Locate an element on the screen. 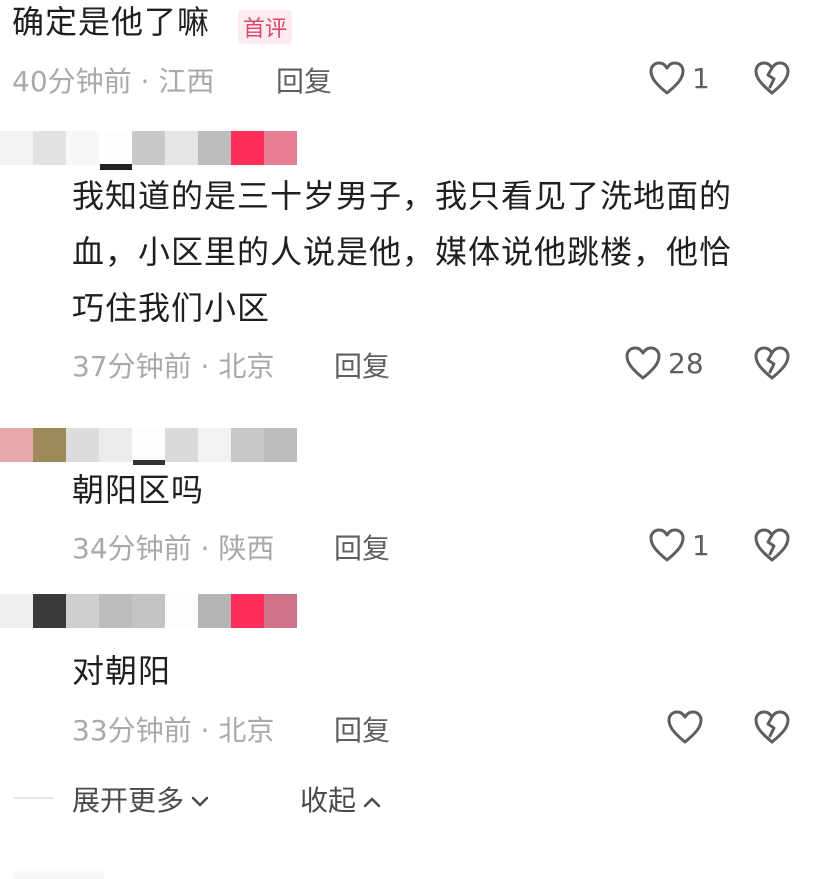  like-button: 28 is located at coordinates (664, 363).